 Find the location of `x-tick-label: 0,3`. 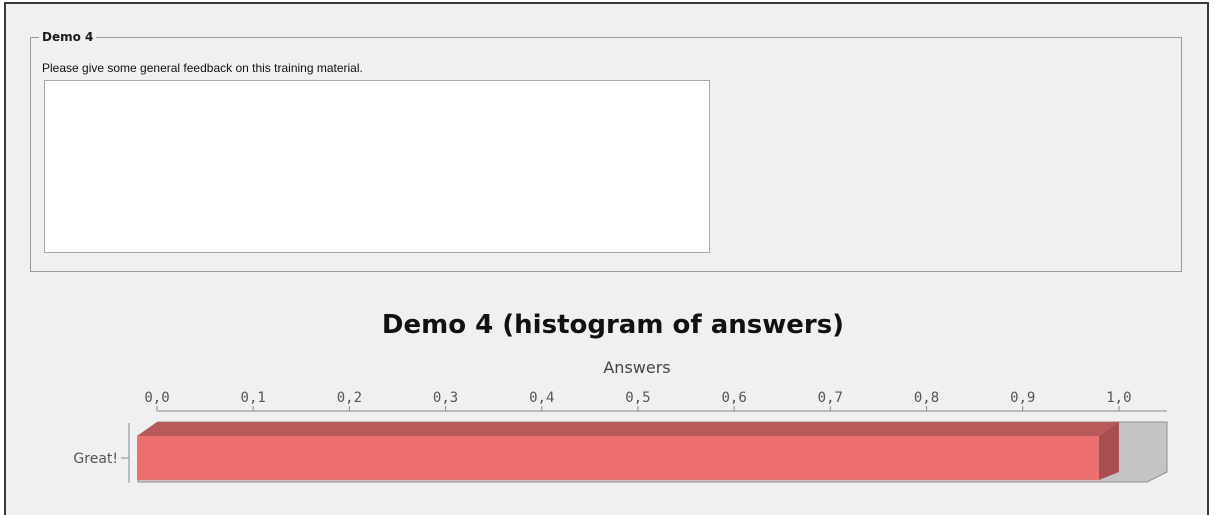

x-tick-label: 0,3 is located at coordinates (445, 398).